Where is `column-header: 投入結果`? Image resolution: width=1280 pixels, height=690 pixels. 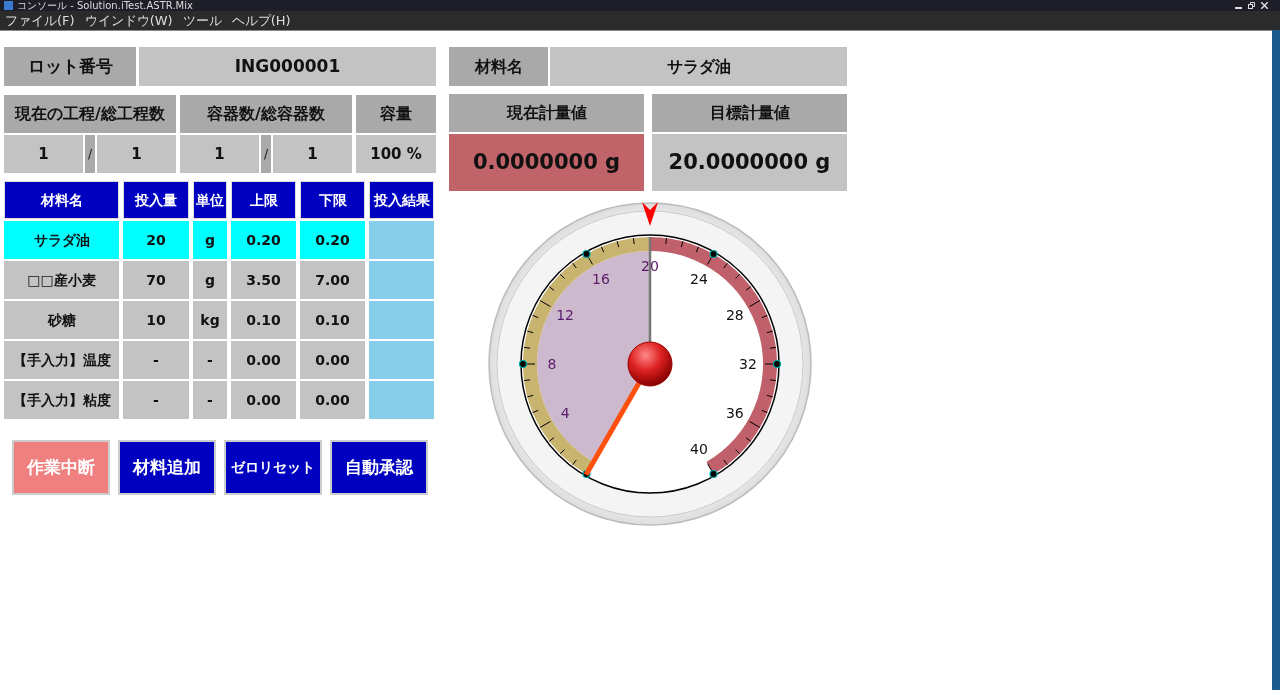
column-header: 投入結果 is located at coordinates (401, 200).